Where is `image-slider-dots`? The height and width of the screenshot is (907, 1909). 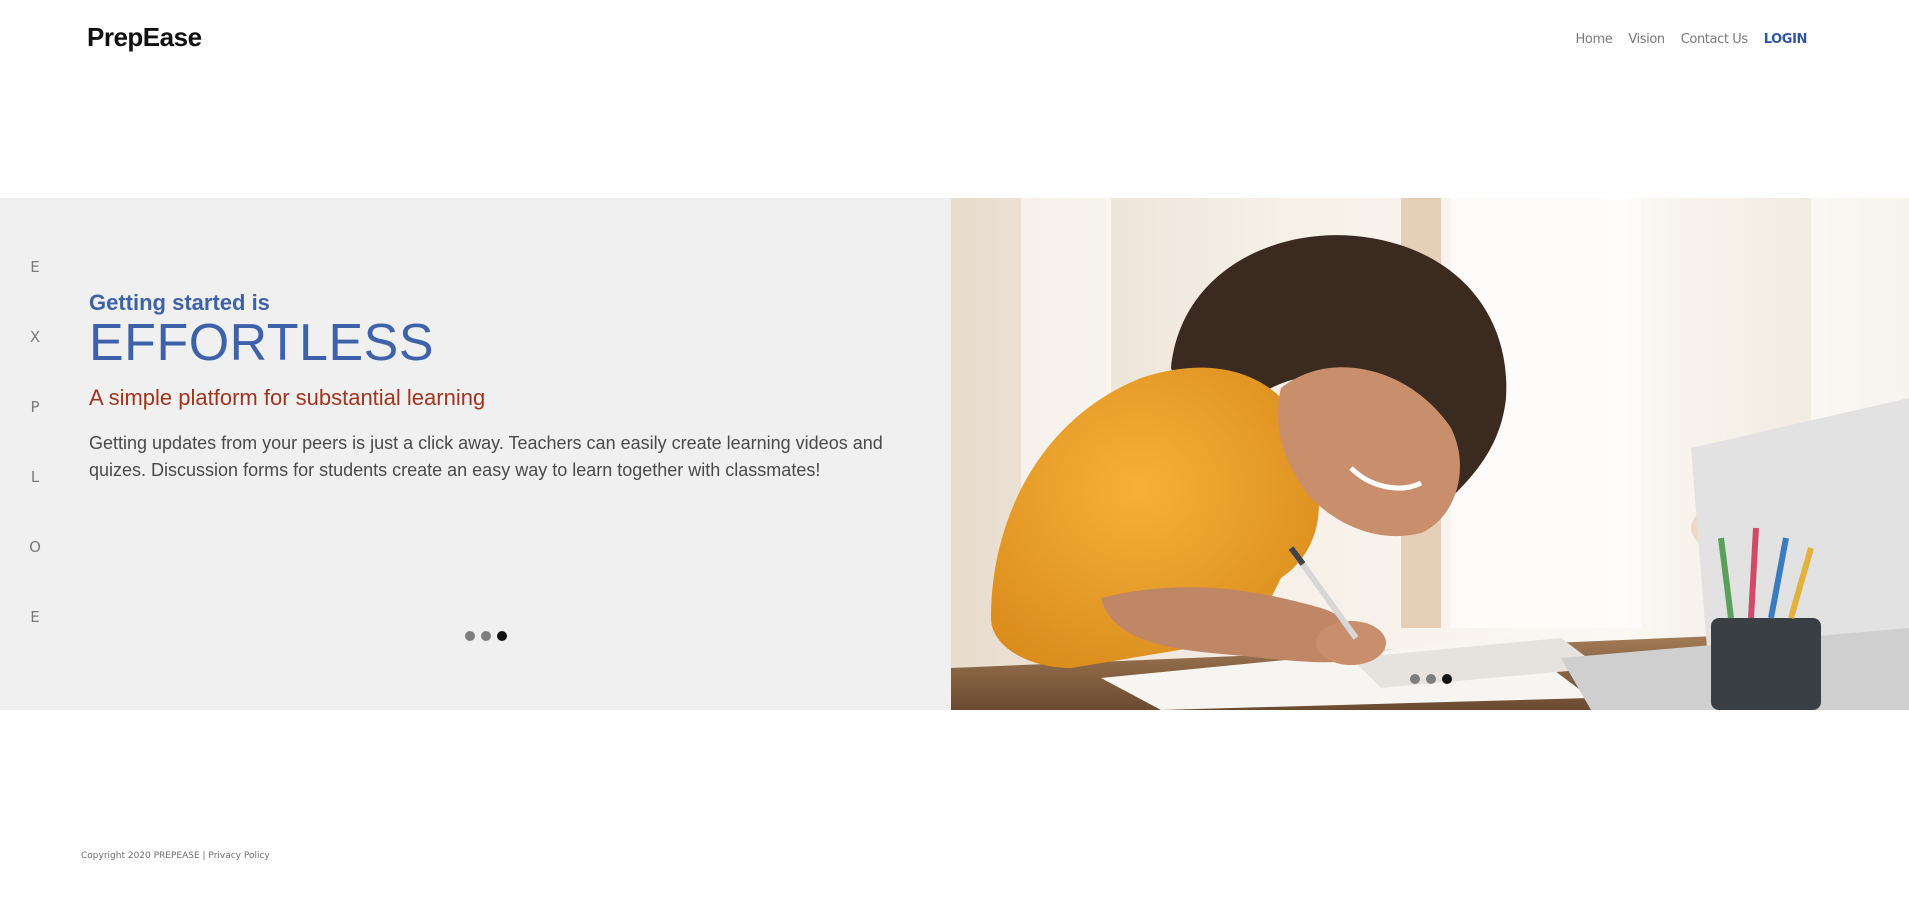
image-slider-dots is located at coordinates (1431, 679).